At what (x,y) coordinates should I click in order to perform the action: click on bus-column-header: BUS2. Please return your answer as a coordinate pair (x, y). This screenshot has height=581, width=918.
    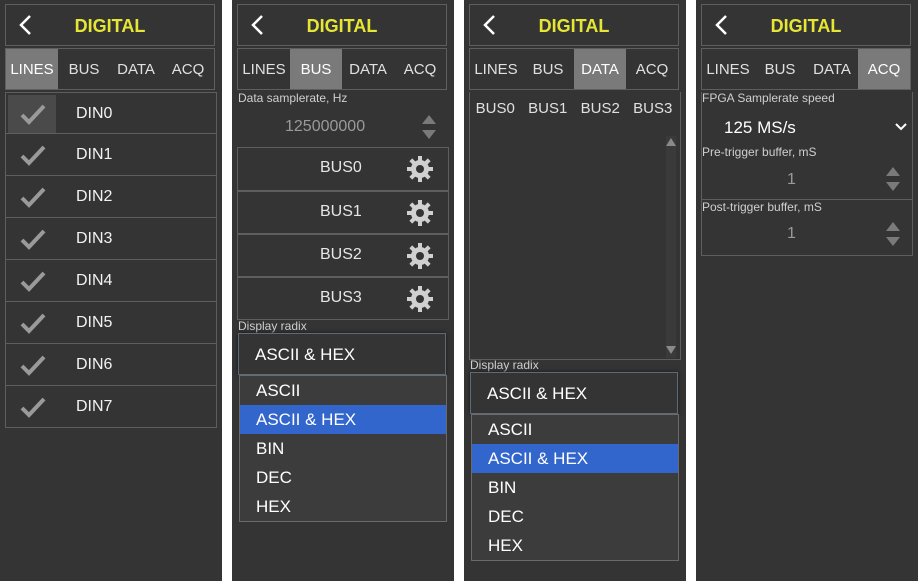
    Looking at the image, I should click on (600, 108).